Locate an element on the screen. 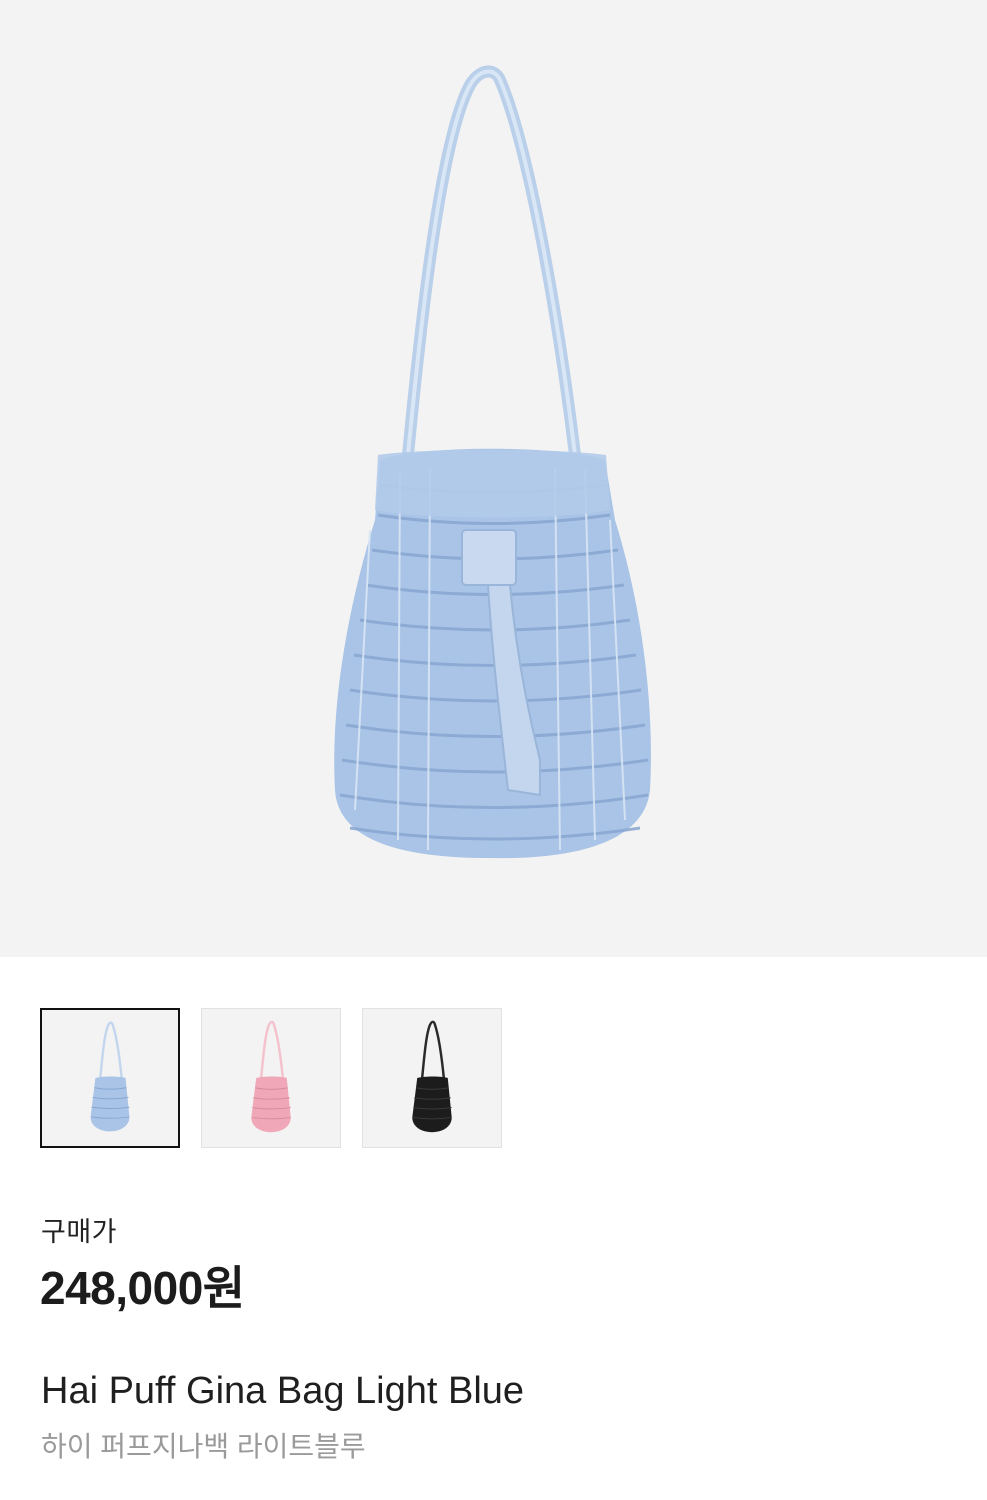 This screenshot has width=987, height=1500. thumbnail-pink is located at coordinates (271, 1078).